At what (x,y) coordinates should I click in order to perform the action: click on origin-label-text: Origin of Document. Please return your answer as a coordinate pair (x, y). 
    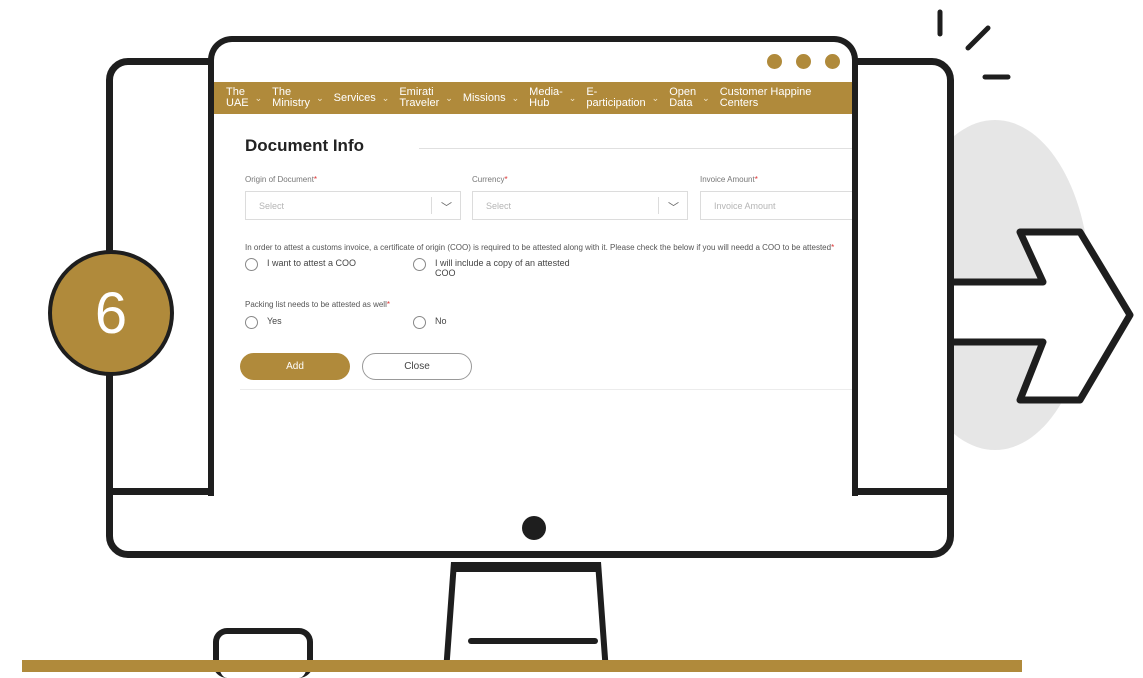
    Looking at the image, I should click on (279, 179).